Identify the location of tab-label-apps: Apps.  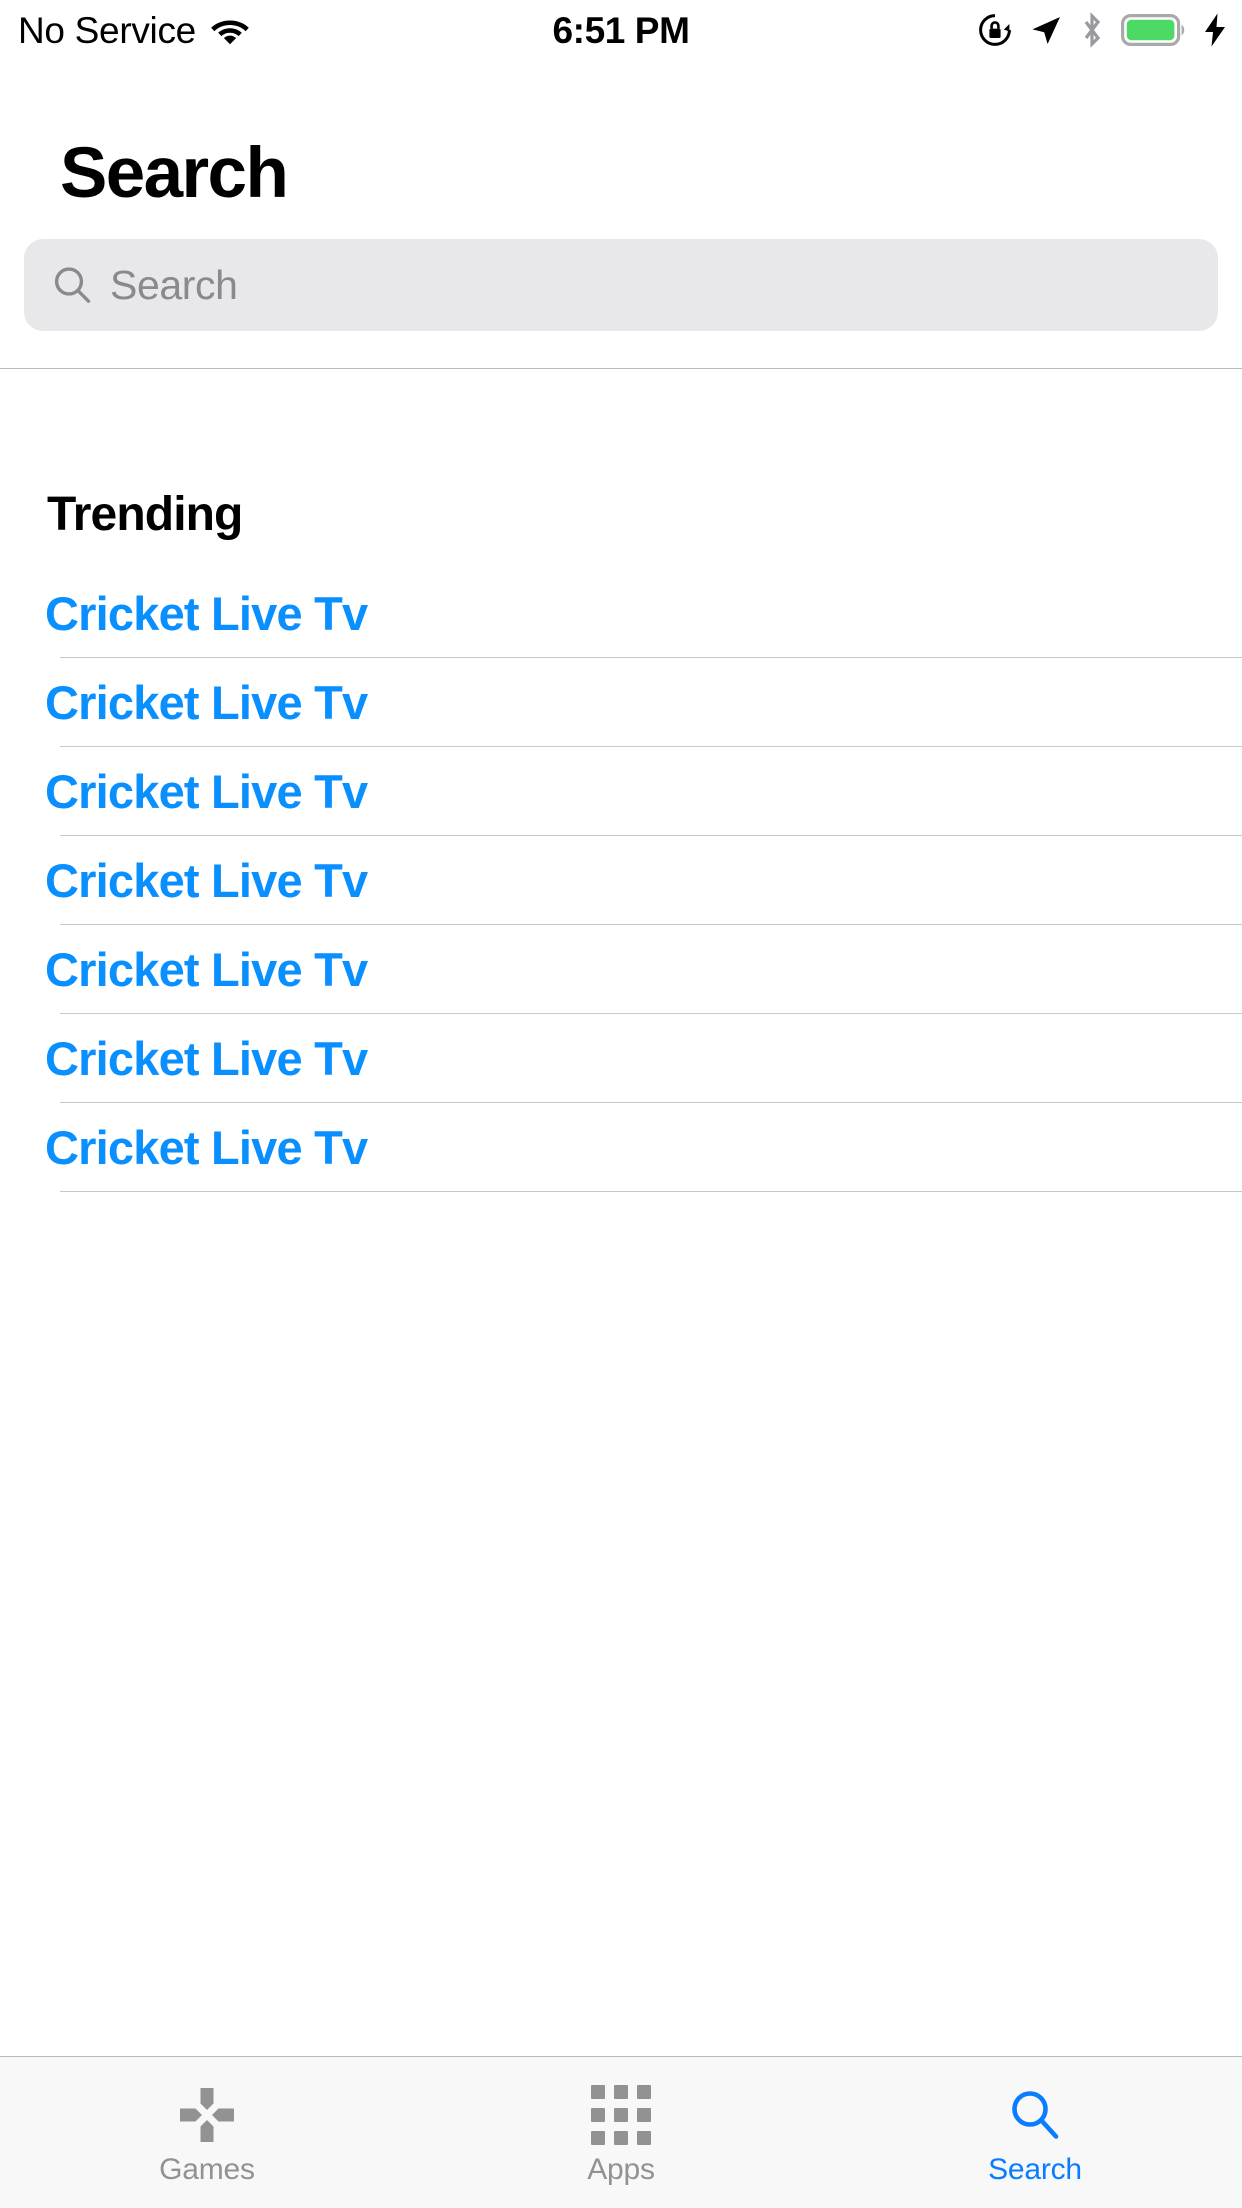
(621, 2169).